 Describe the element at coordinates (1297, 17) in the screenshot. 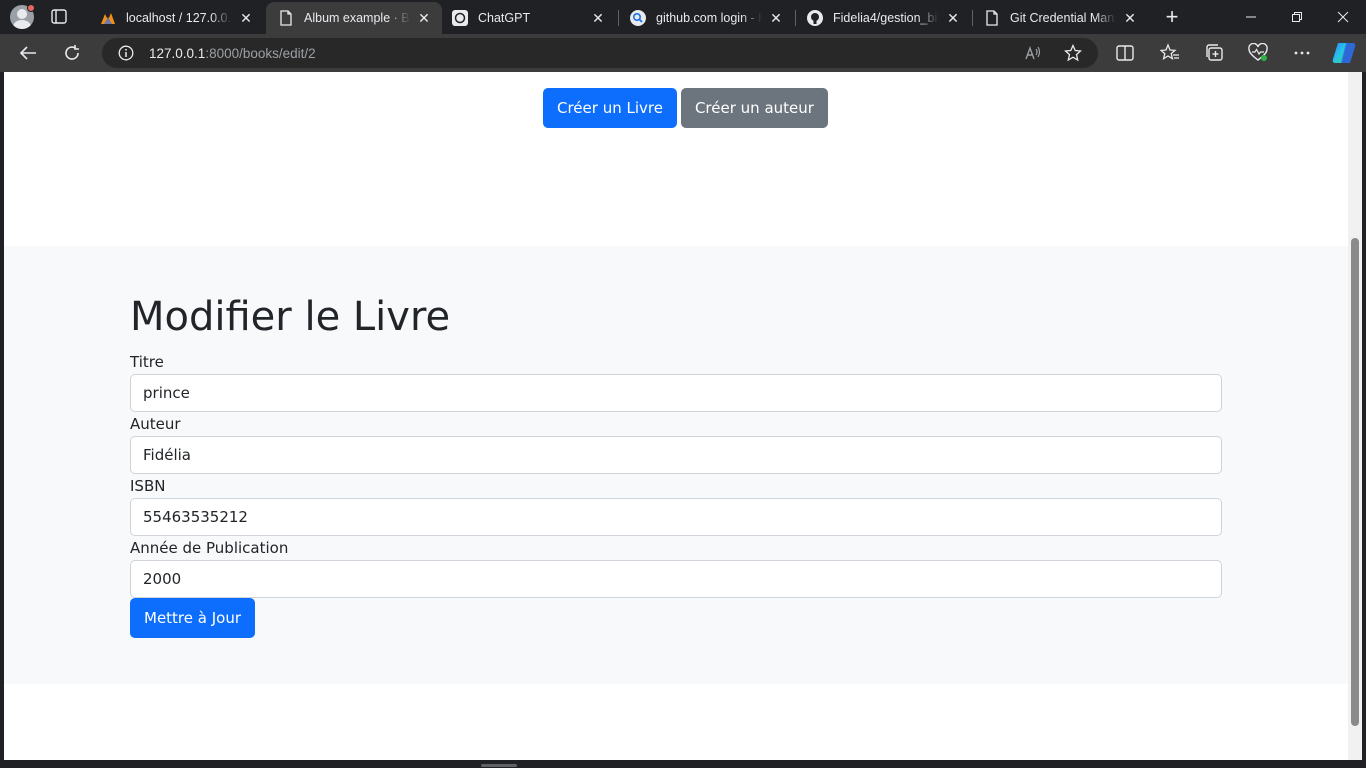

I see `restore-button` at that location.